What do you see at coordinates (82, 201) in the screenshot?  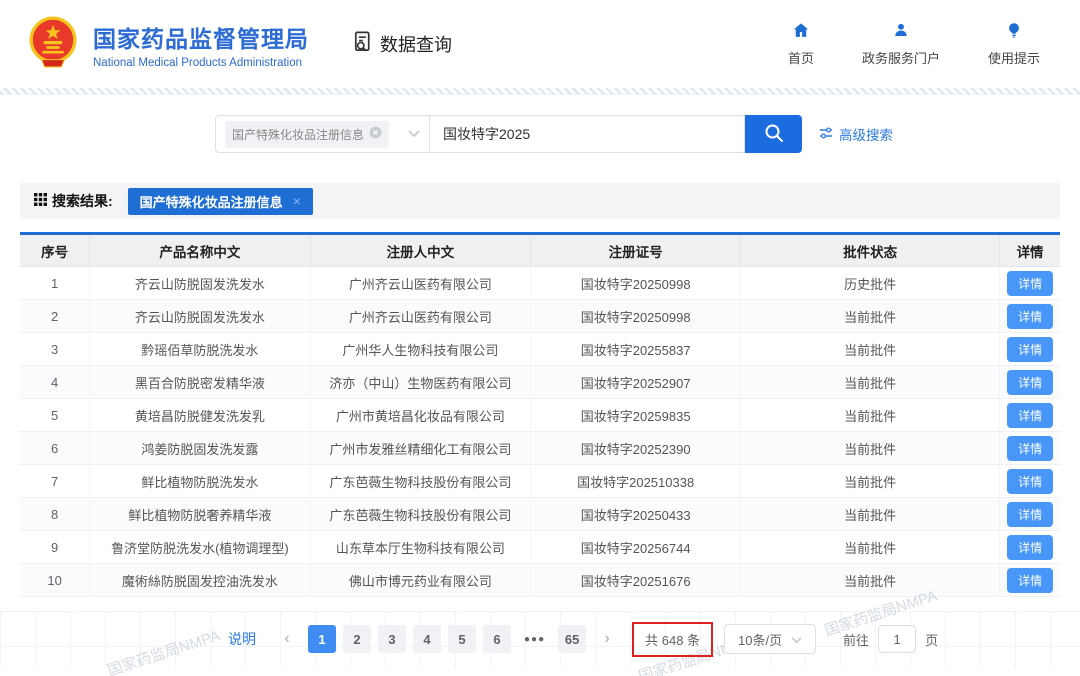 I see `results-label-text: 搜索结果:` at bounding box center [82, 201].